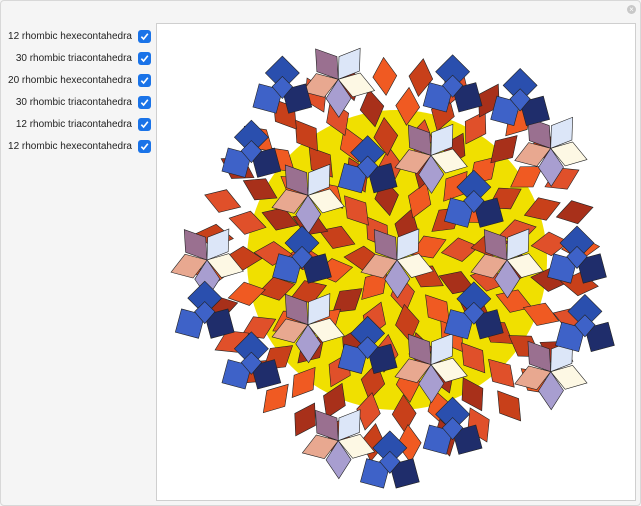 The image size is (641, 506). Describe the element at coordinates (631, 9) in the screenshot. I see `close-icon: ×` at that location.